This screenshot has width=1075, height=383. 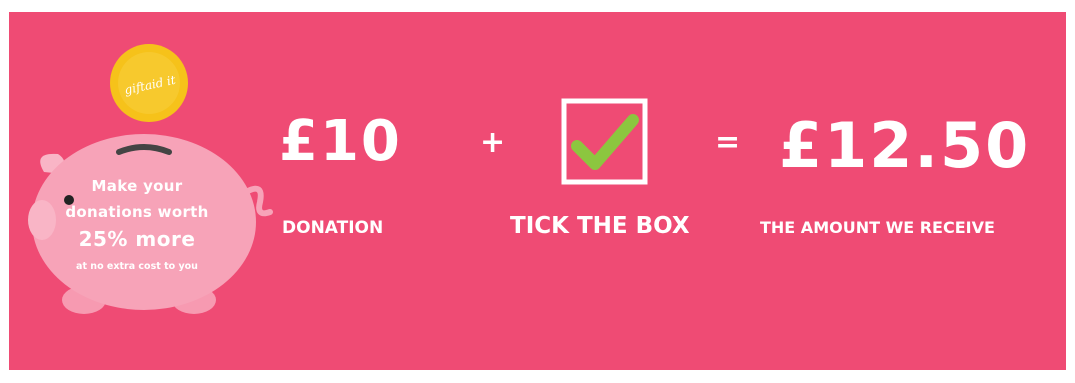 What do you see at coordinates (600, 226) in the screenshot?
I see `tick-the-box-label: TICK THE BOX` at bounding box center [600, 226].